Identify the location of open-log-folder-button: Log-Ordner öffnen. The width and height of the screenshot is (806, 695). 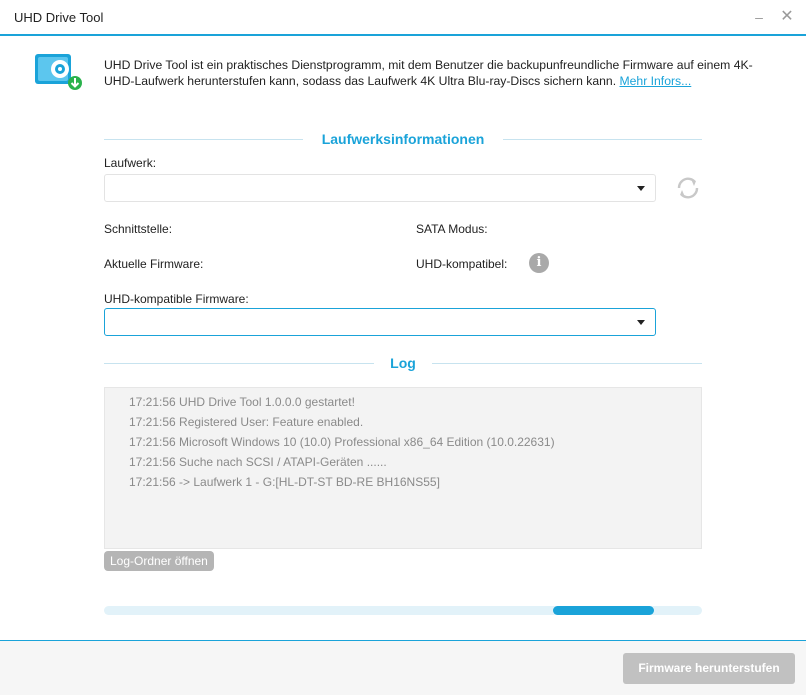
(159, 561).